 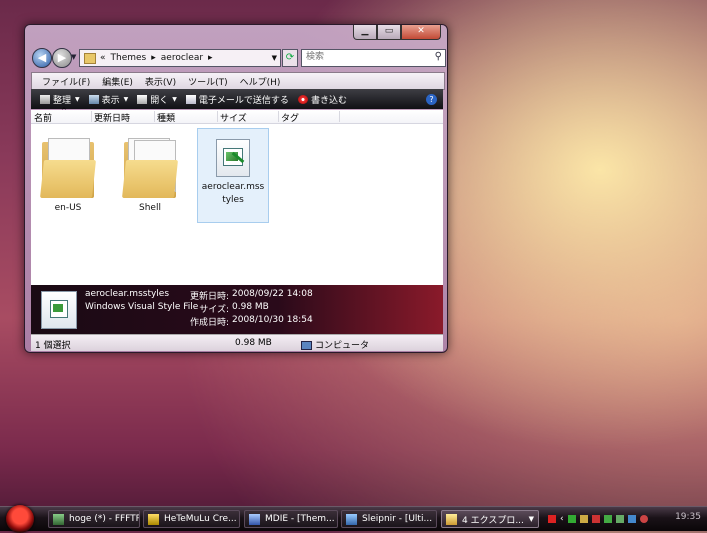 What do you see at coordinates (93, 99) in the screenshot?
I see `views-icon` at bounding box center [93, 99].